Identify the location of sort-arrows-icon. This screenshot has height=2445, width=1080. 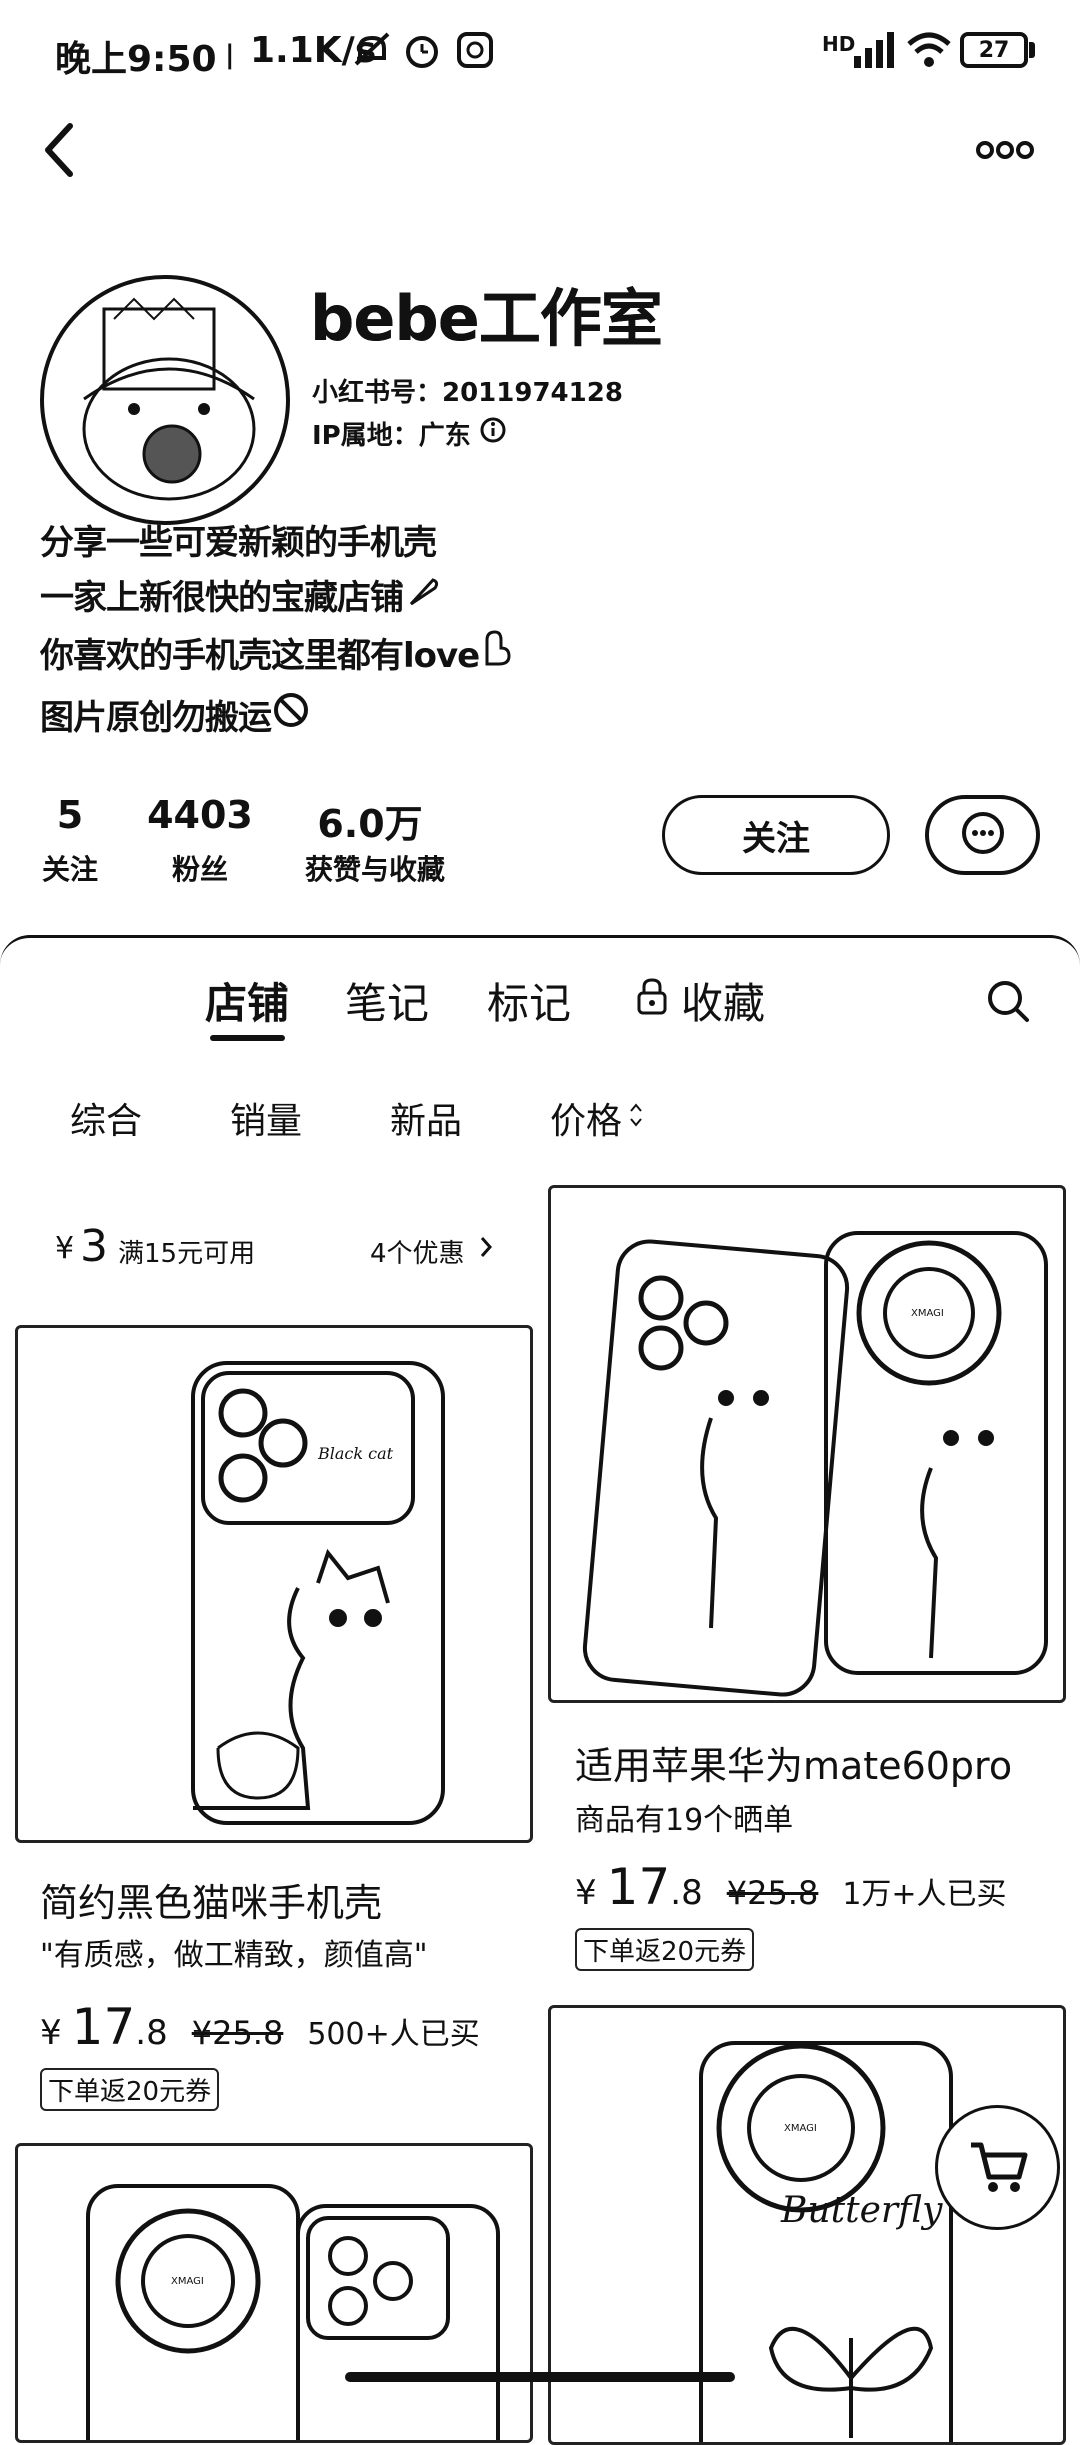
(636, 1118).